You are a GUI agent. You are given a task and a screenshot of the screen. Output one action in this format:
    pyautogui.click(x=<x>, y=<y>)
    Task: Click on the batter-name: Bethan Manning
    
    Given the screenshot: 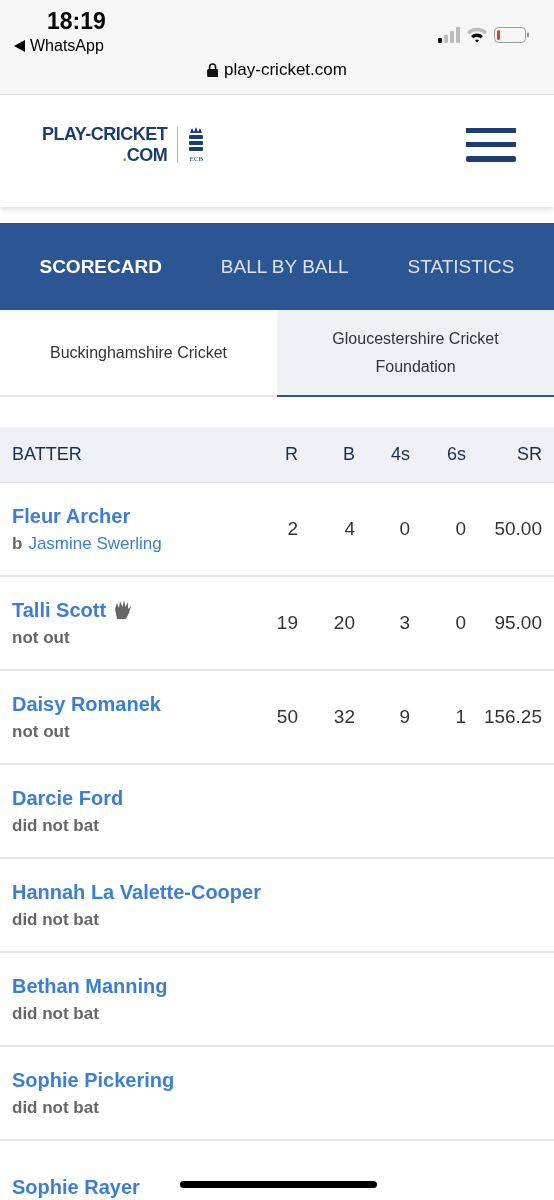 What is the action you would take?
    pyautogui.click(x=90, y=986)
    